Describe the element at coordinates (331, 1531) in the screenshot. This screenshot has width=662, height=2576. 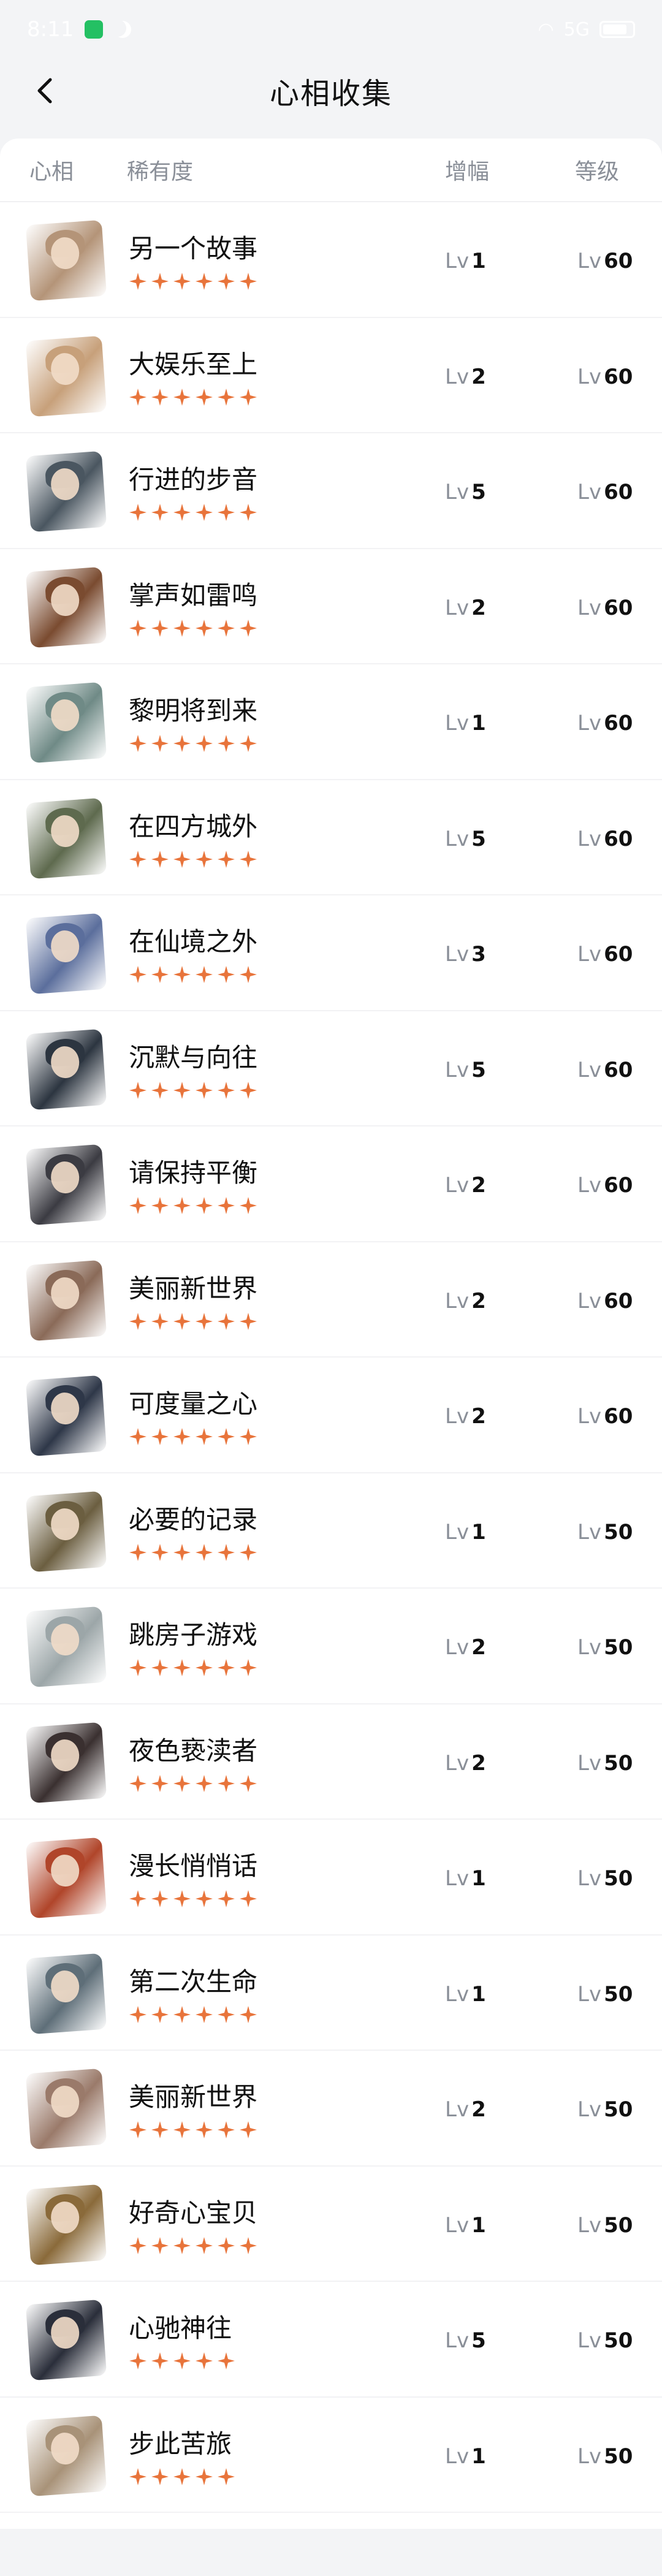
I see `list-item: 必要的记录 Lv 1 Lv 50` at that location.